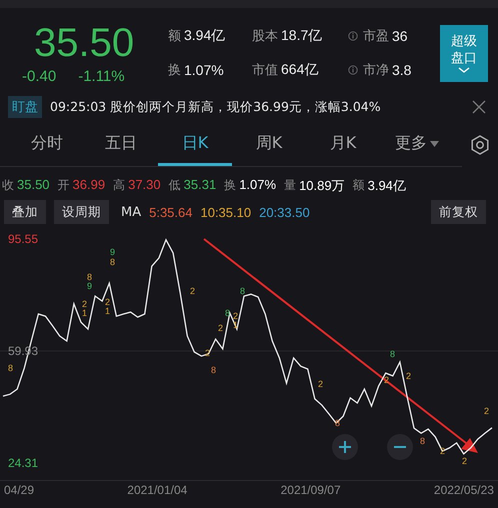 This screenshot has height=508, width=498. I want to click on chevron-down-icon, so click(464, 70).